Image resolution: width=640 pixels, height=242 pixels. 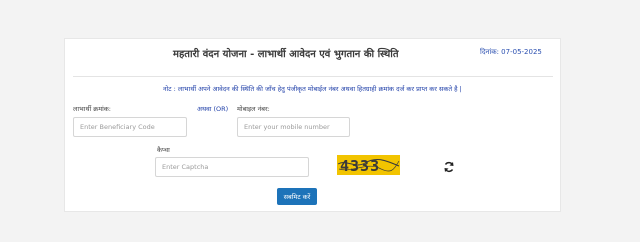 I want to click on current-date: दिनांक: 07-05-2025, so click(x=511, y=52).